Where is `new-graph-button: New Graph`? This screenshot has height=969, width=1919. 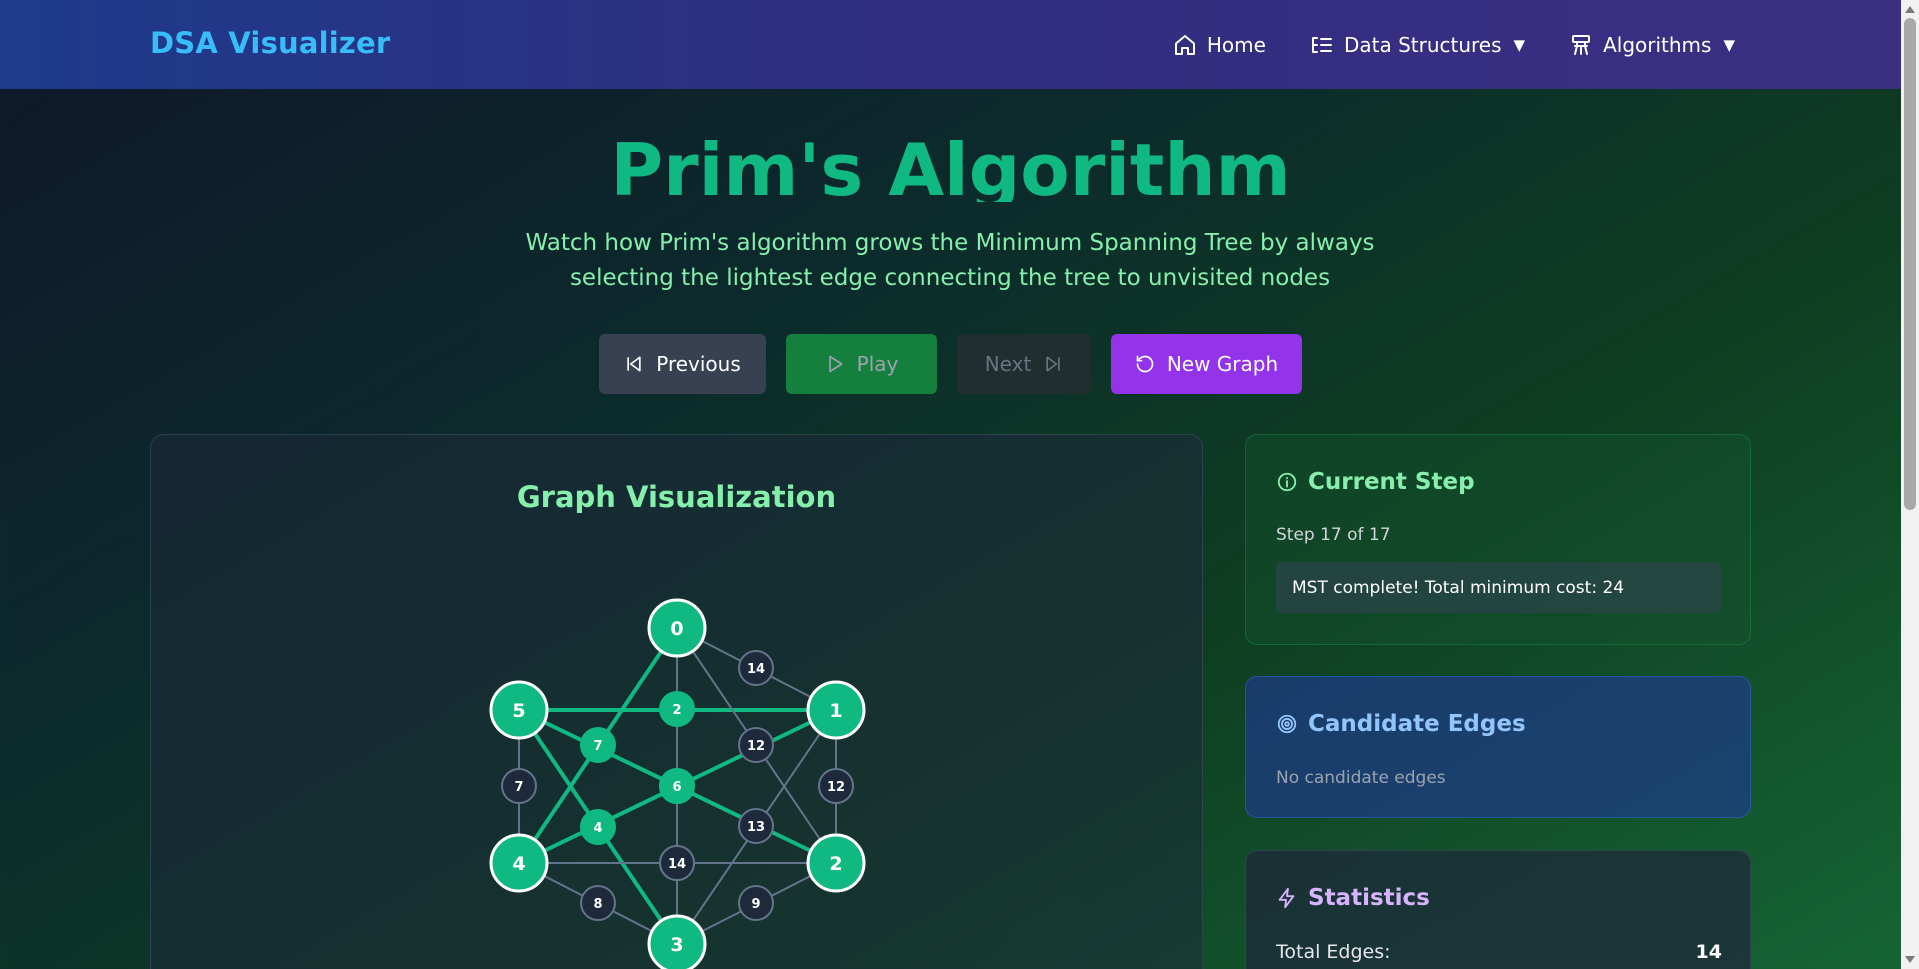 new-graph-button: New Graph is located at coordinates (1206, 364).